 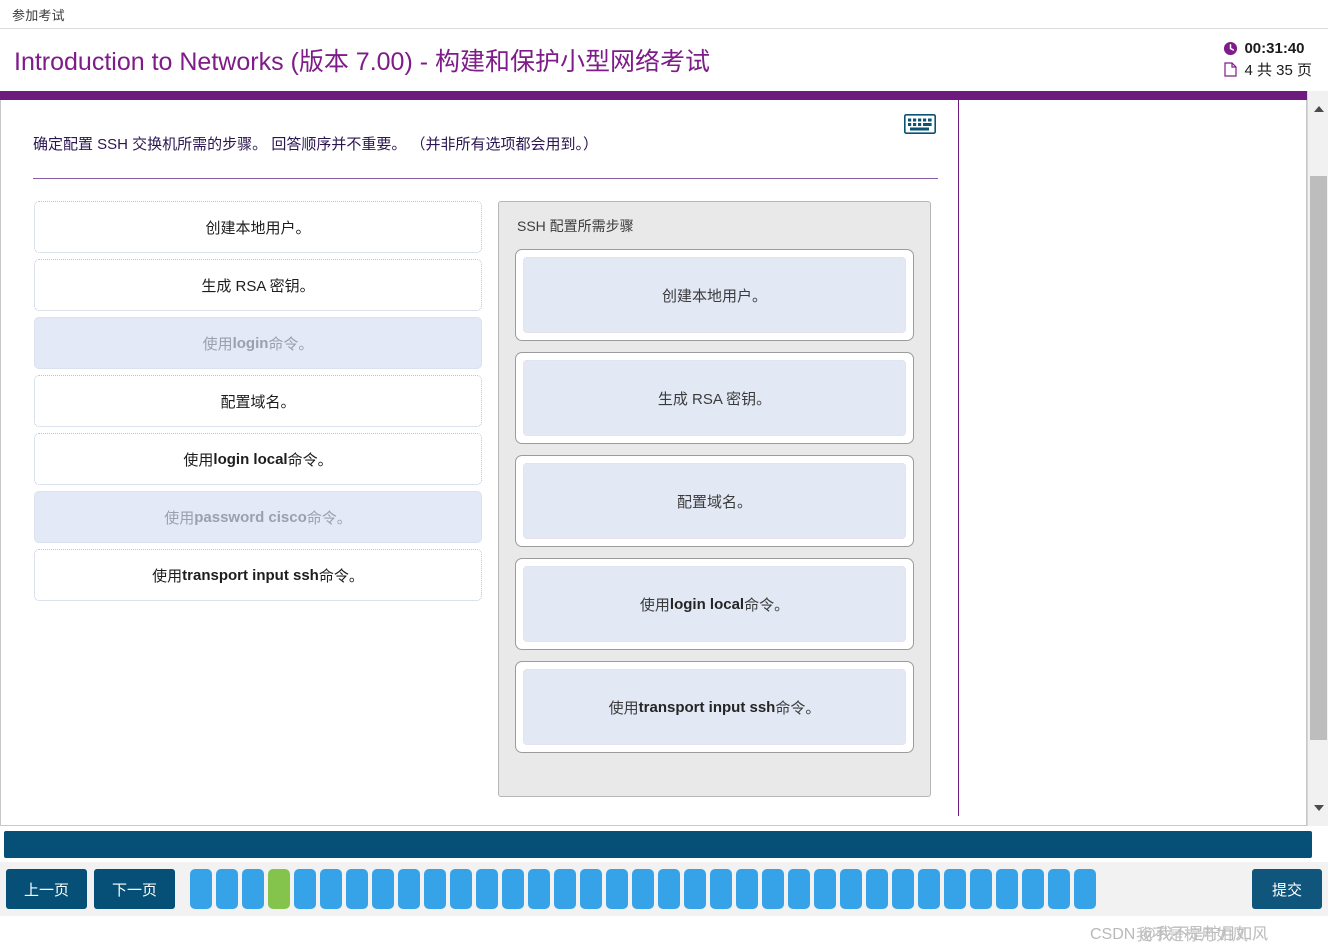 I want to click on drop-slot-4: 使用 login local 命令。, so click(x=714, y=604).